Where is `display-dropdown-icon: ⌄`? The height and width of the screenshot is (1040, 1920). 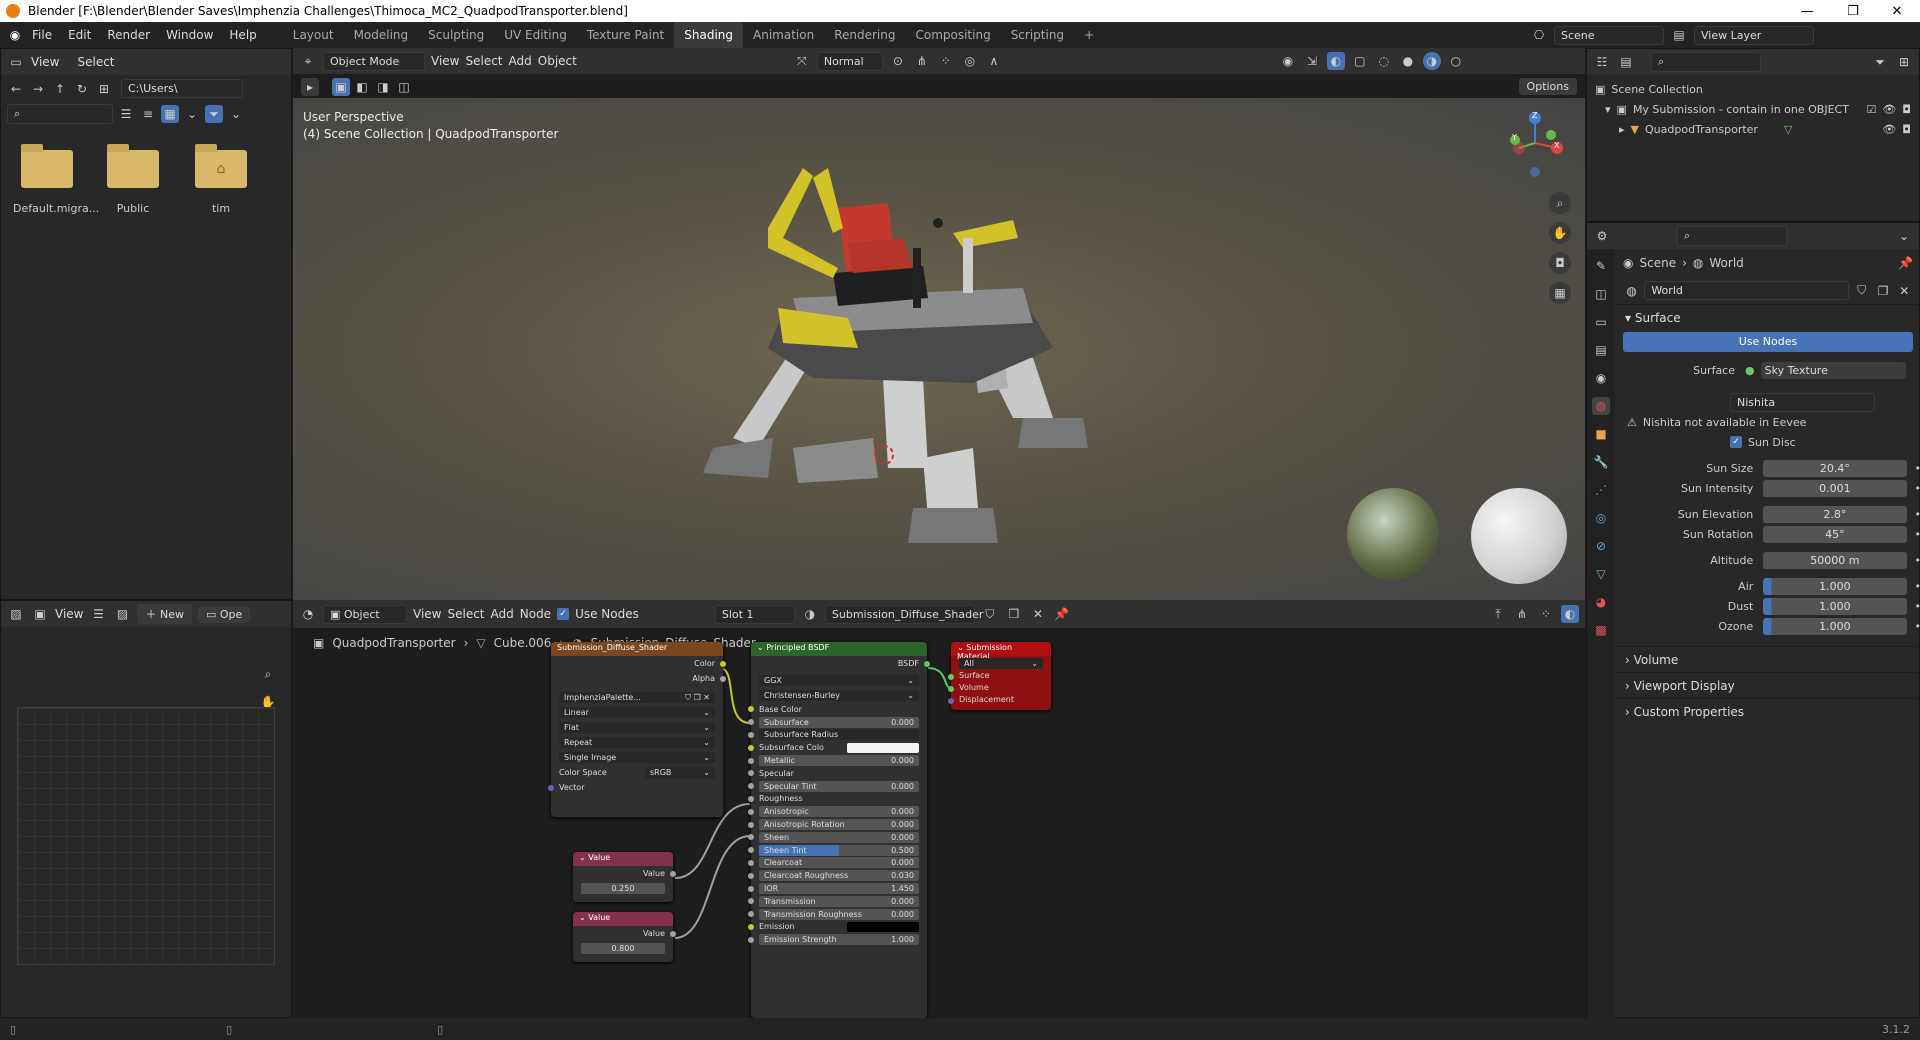 display-dropdown-icon: ⌄ is located at coordinates (192, 114).